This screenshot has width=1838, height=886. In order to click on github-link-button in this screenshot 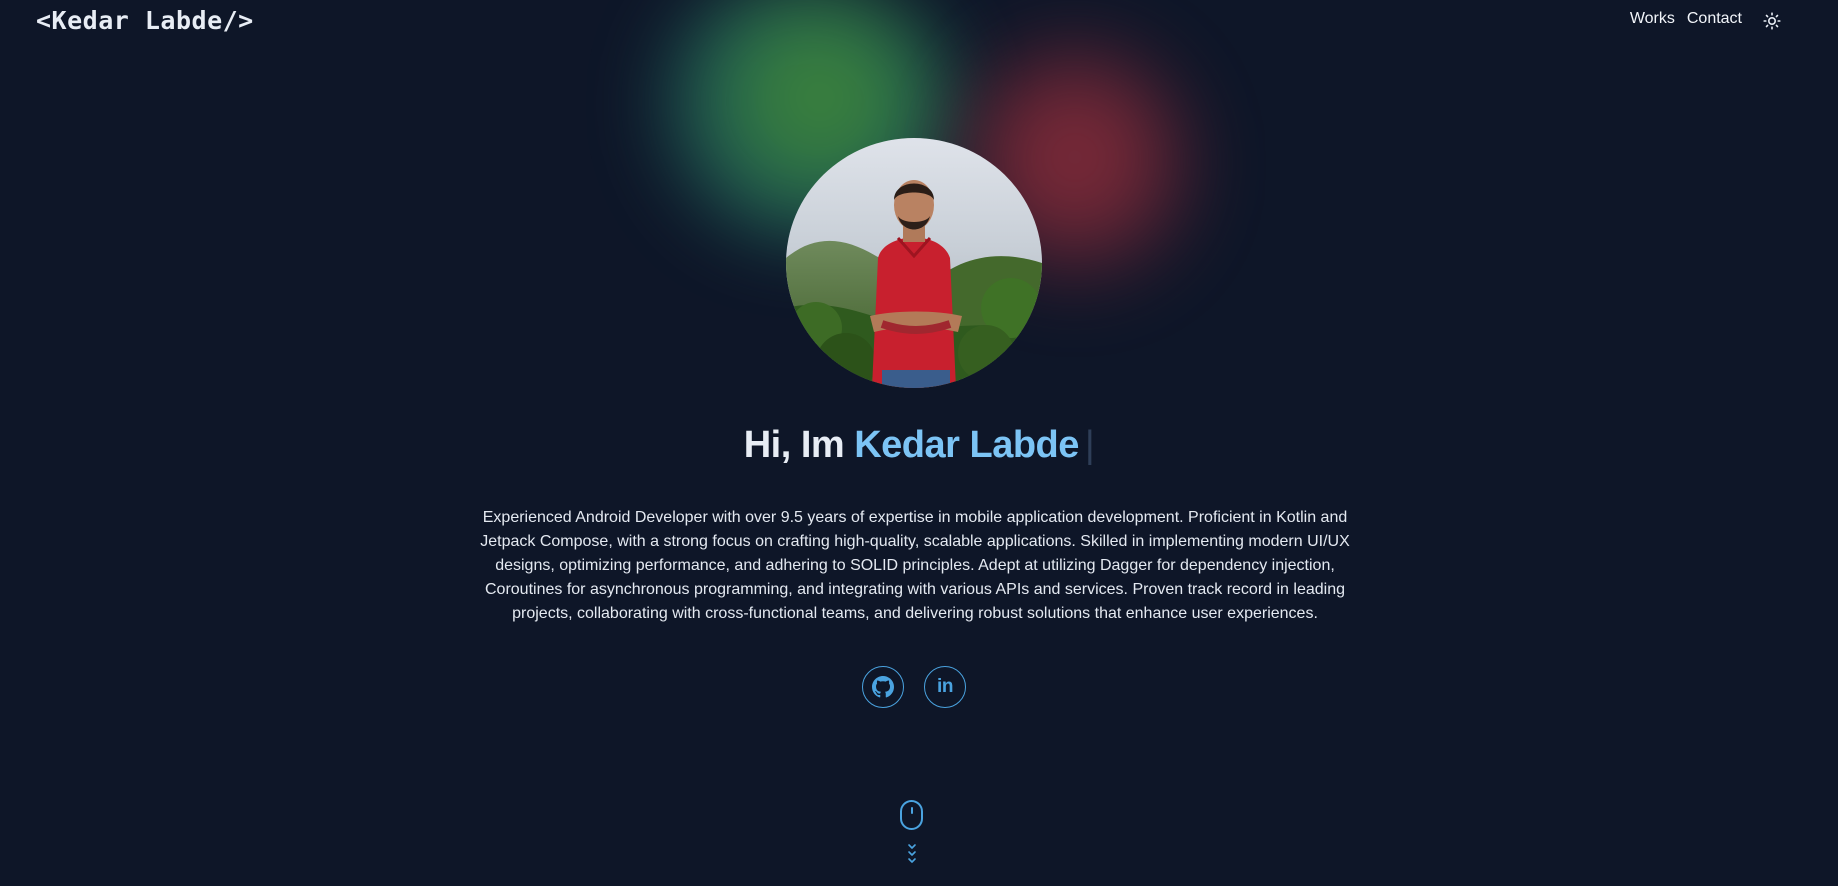, I will do `click(883, 687)`.